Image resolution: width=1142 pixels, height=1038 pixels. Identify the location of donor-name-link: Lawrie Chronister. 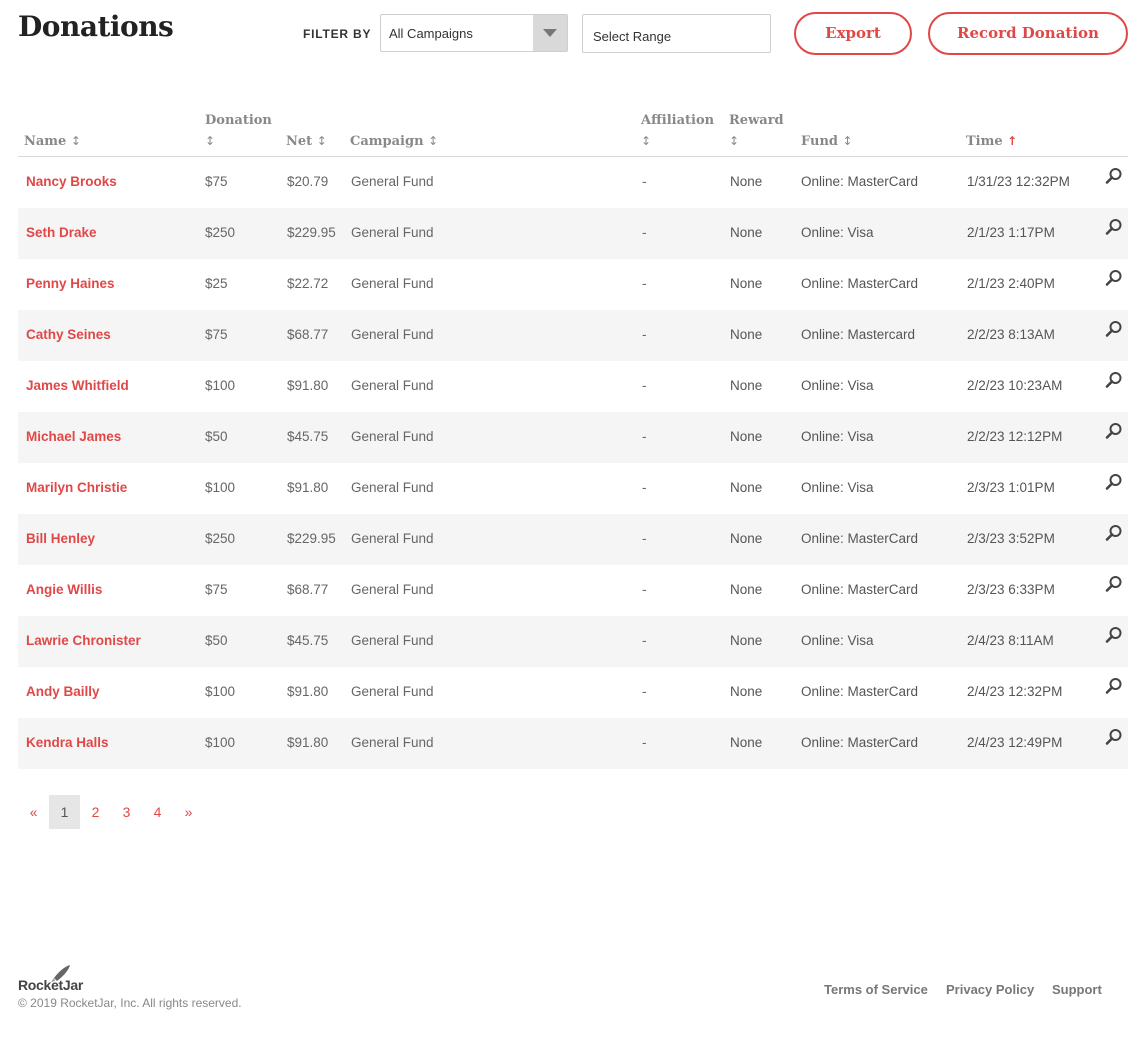
(83, 640).